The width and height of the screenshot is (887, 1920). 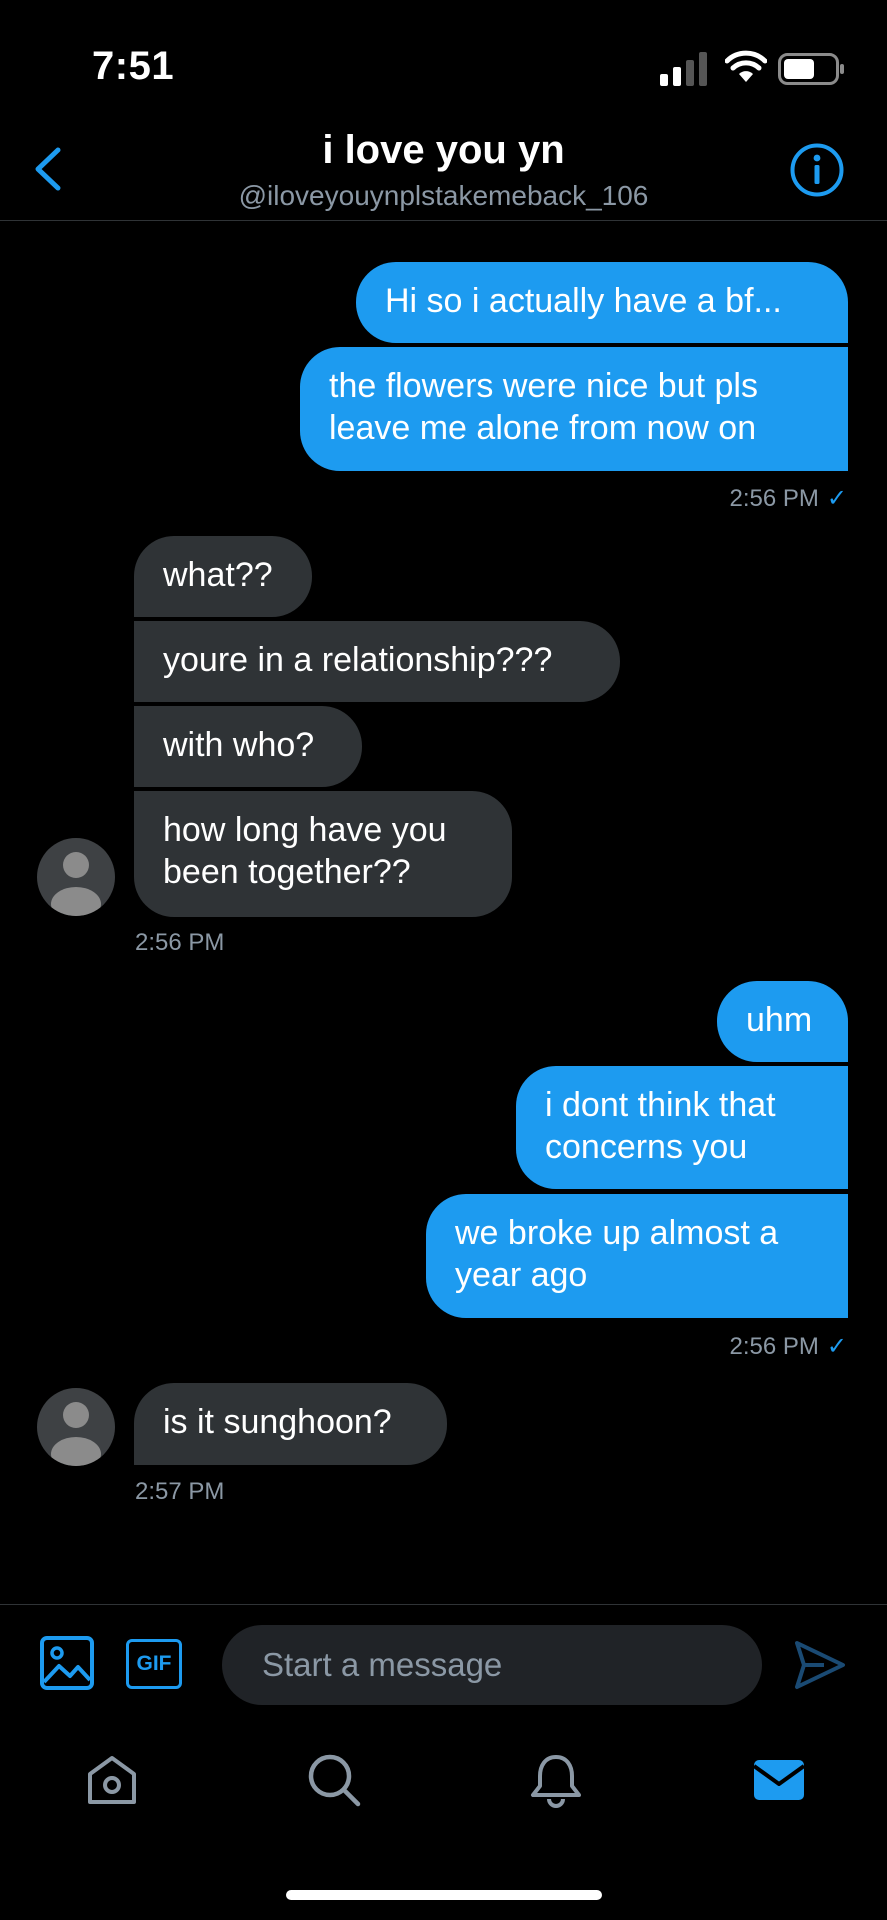 I want to click on message-bubble-outgoing: we broke up almost a year ago, so click(x=637, y=1256).